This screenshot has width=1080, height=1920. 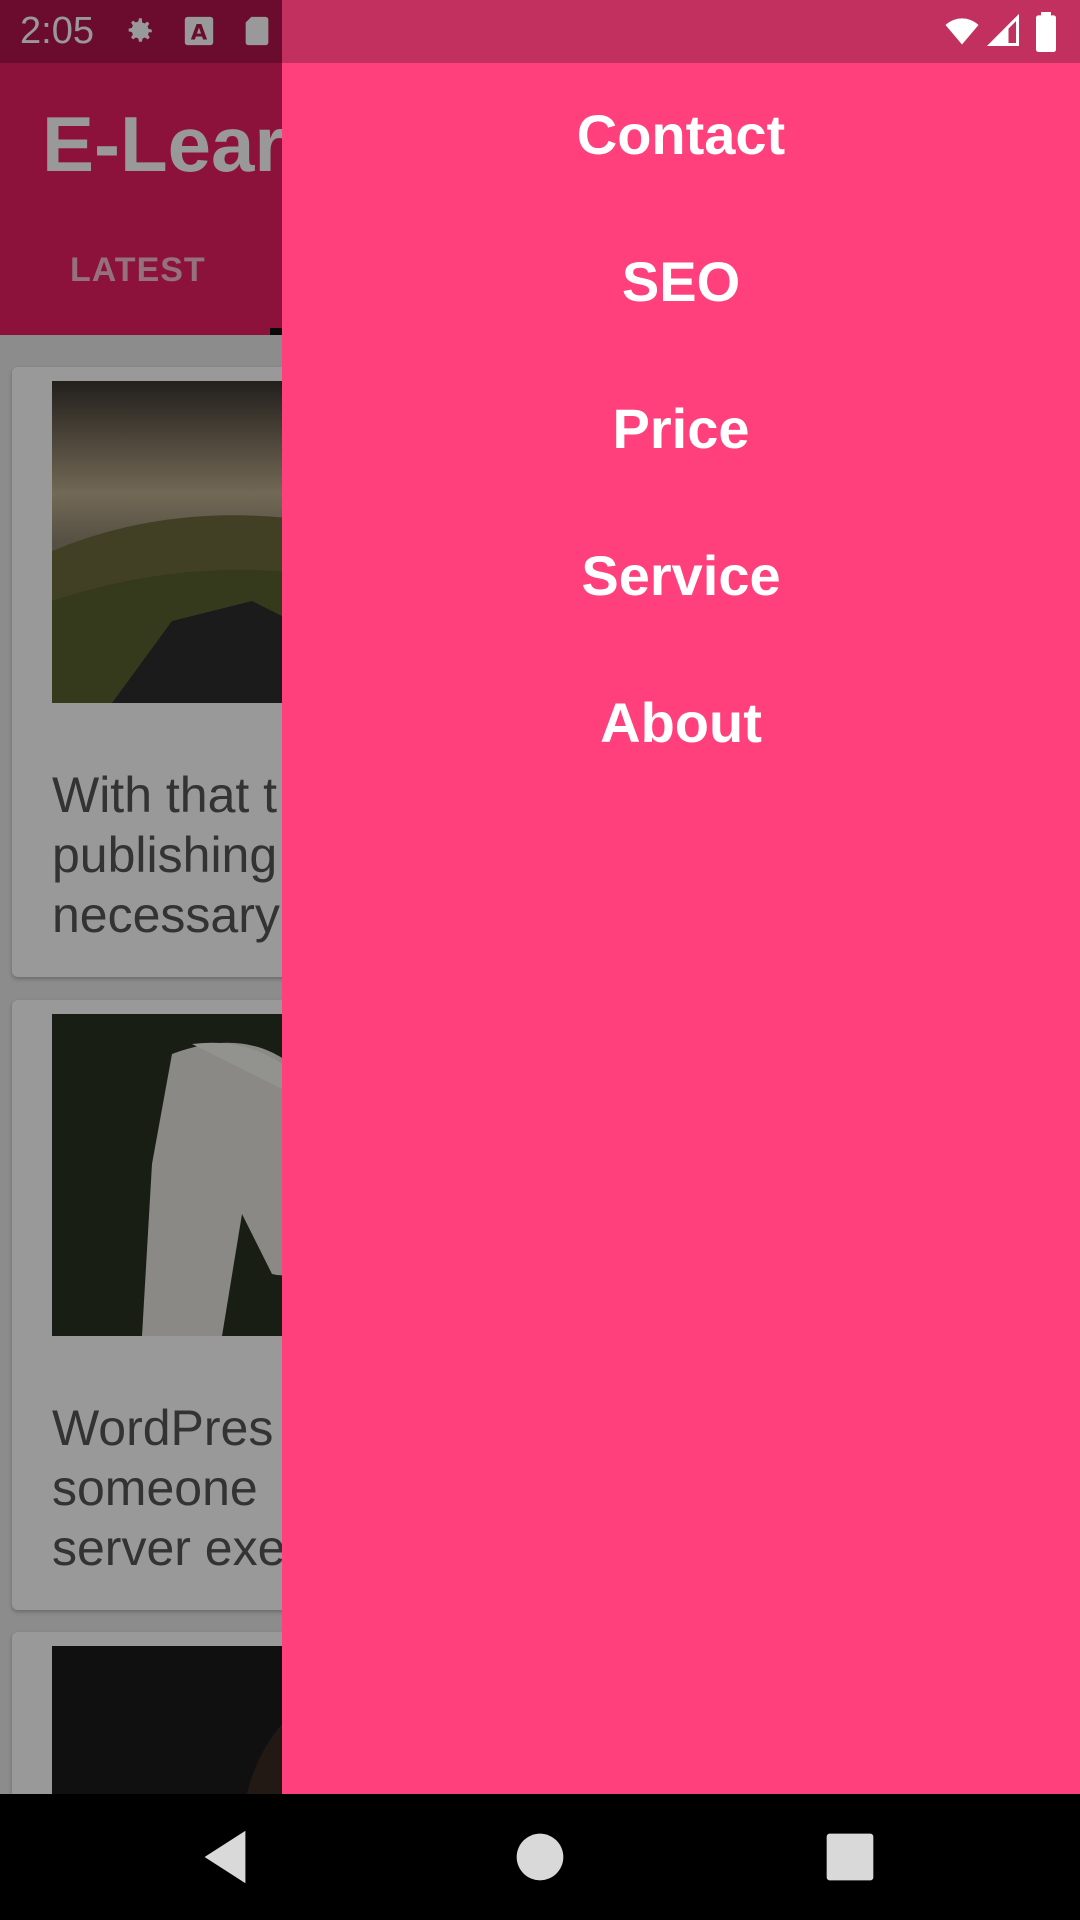 What do you see at coordinates (681, 31) in the screenshot?
I see `drawer-status-bar` at bounding box center [681, 31].